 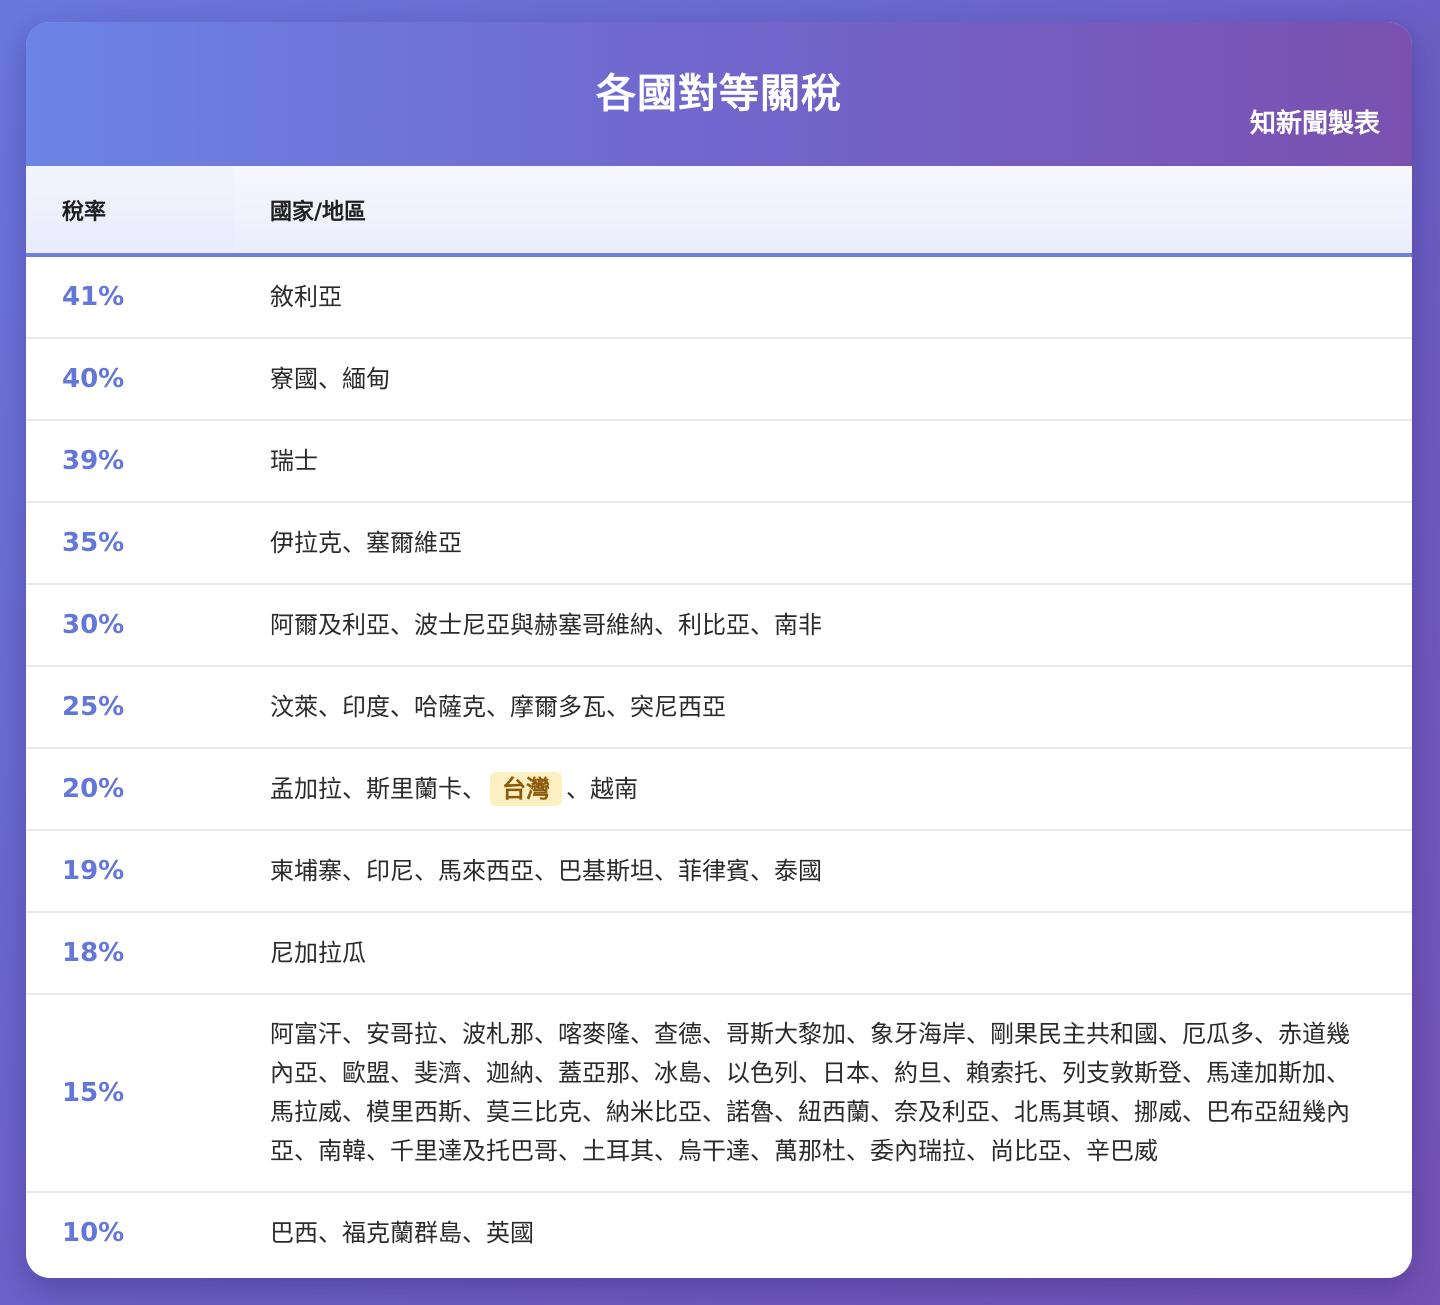 I want to click on rate-cell: 10%, so click(x=93, y=1233).